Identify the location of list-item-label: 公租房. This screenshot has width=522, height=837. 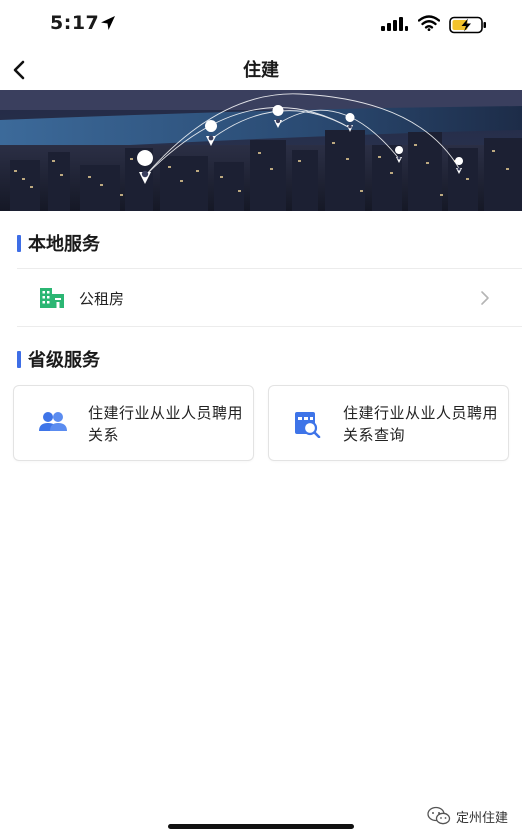
(102, 298).